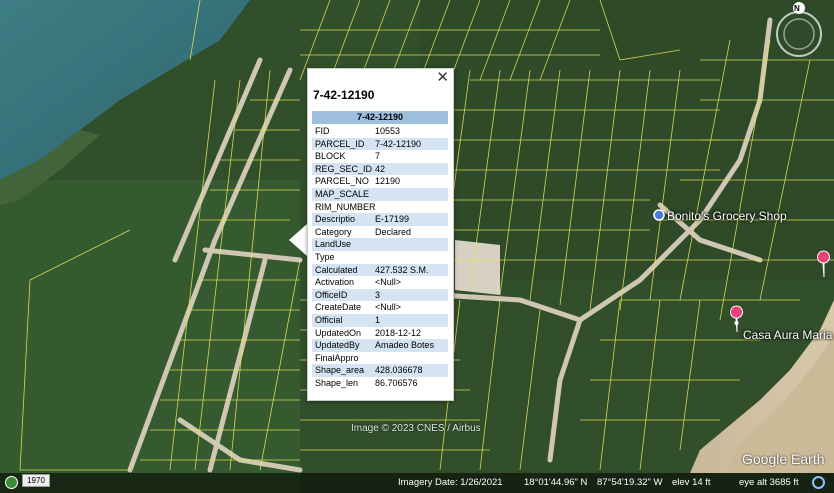 This screenshot has width=834, height=493. Describe the element at coordinates (36, 480) in the screenshot. I see `historical-year-badge: 1970` at that location.